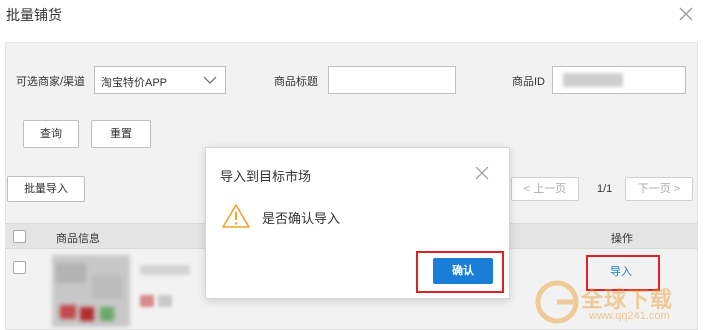 This screenshot has width=703, height=330. Describe the element at coordinates (19, 267) in the screenshot. I see `row-checkbox` at that location.